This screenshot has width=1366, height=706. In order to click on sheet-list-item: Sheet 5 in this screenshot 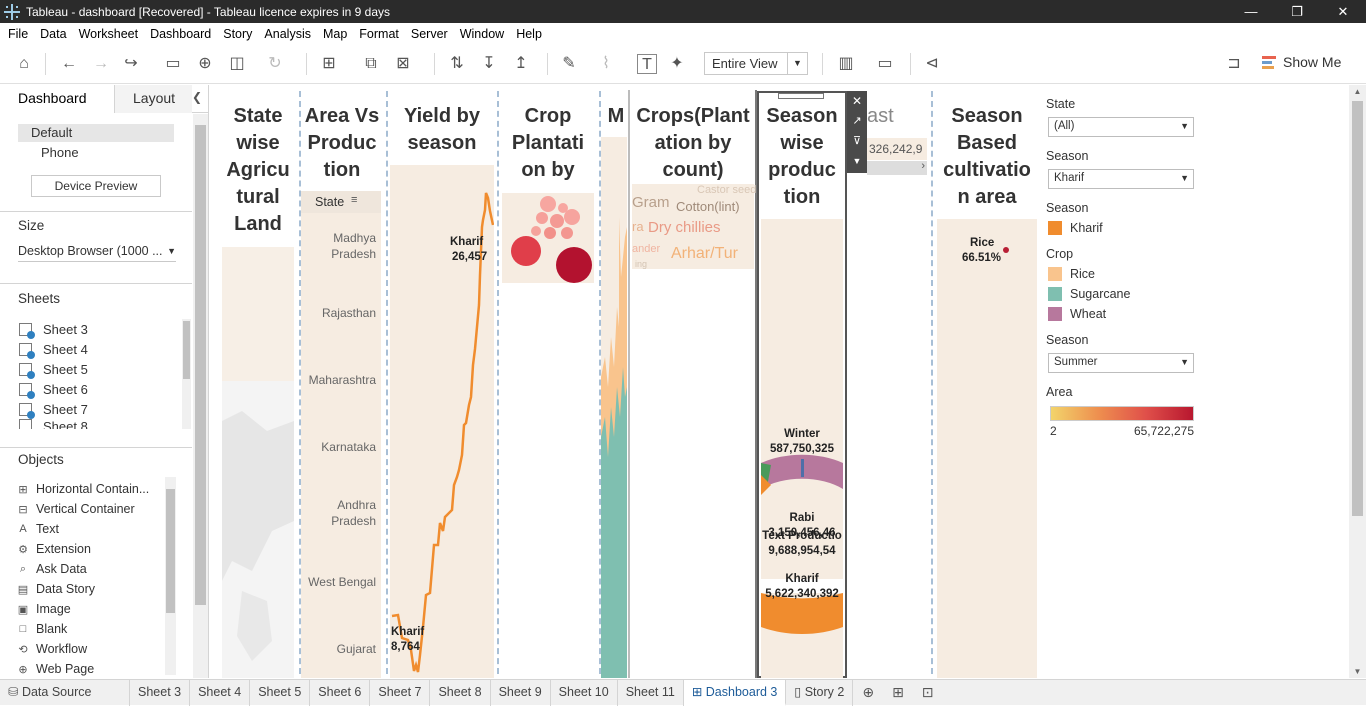, I will do `click(99, 369)`.